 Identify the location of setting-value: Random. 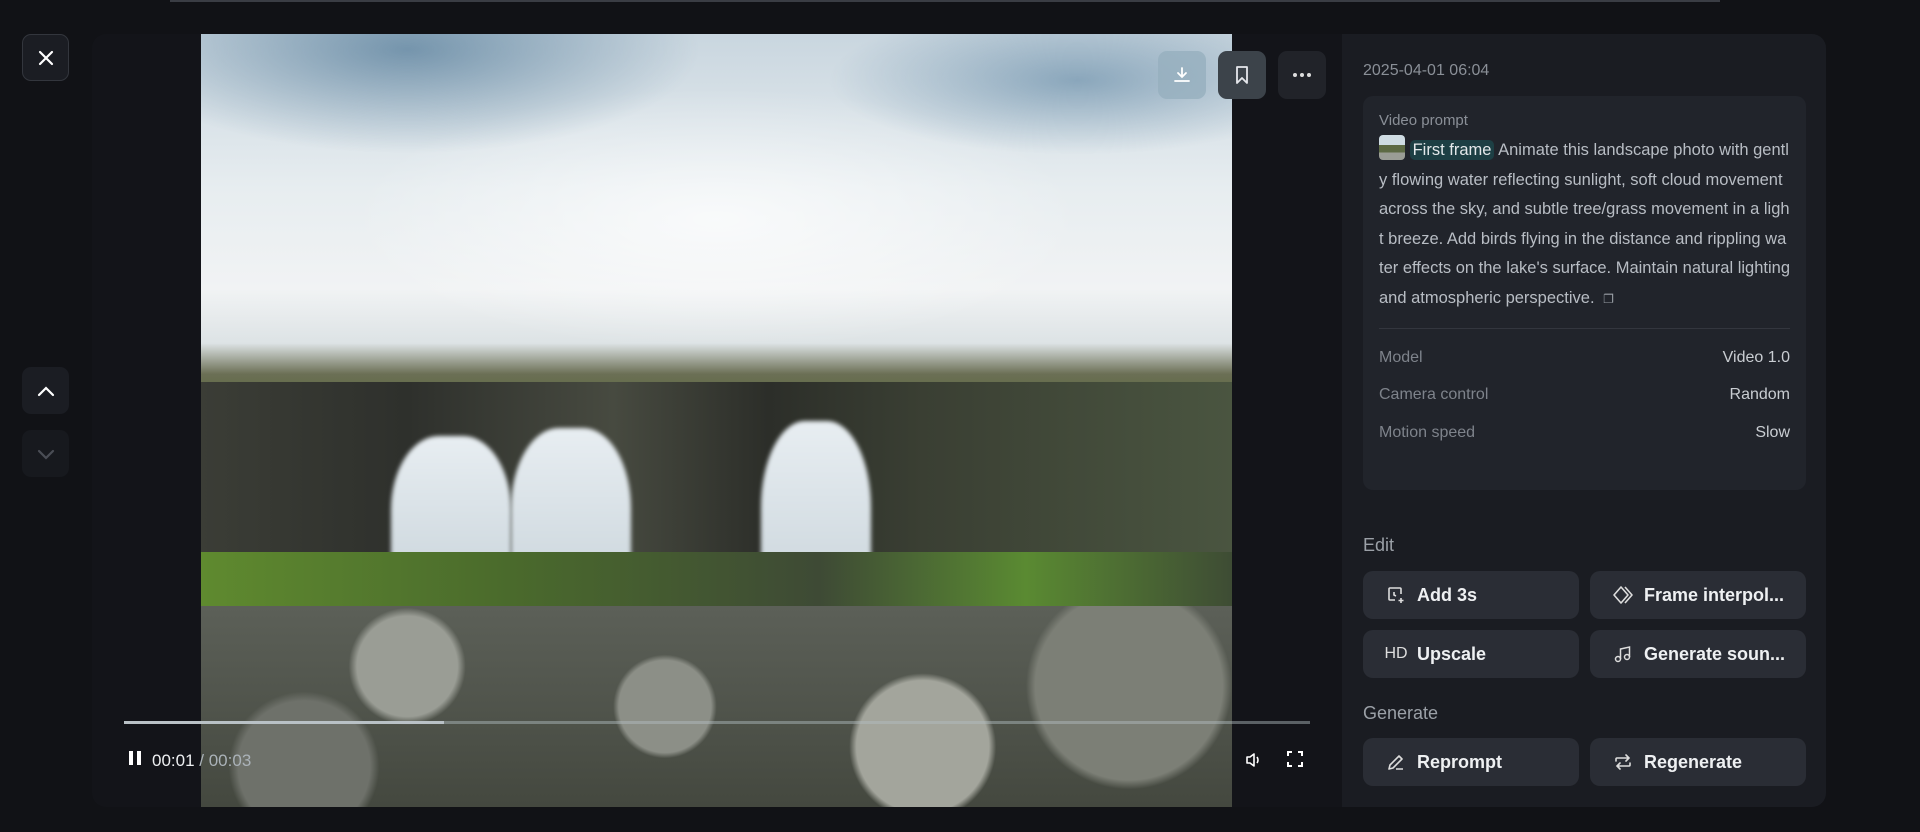
(1759, 395).